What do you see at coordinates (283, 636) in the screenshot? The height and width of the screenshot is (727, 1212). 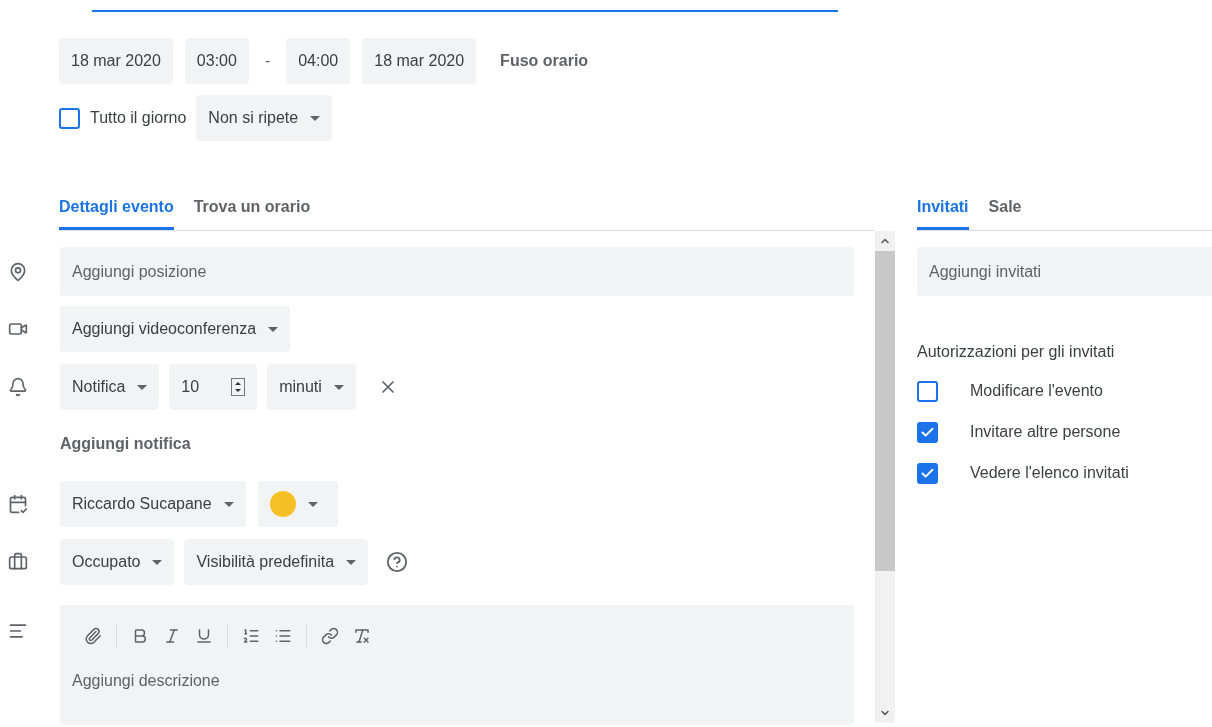 I see `bulleted-list-icon` at bounding box center [283, 636].